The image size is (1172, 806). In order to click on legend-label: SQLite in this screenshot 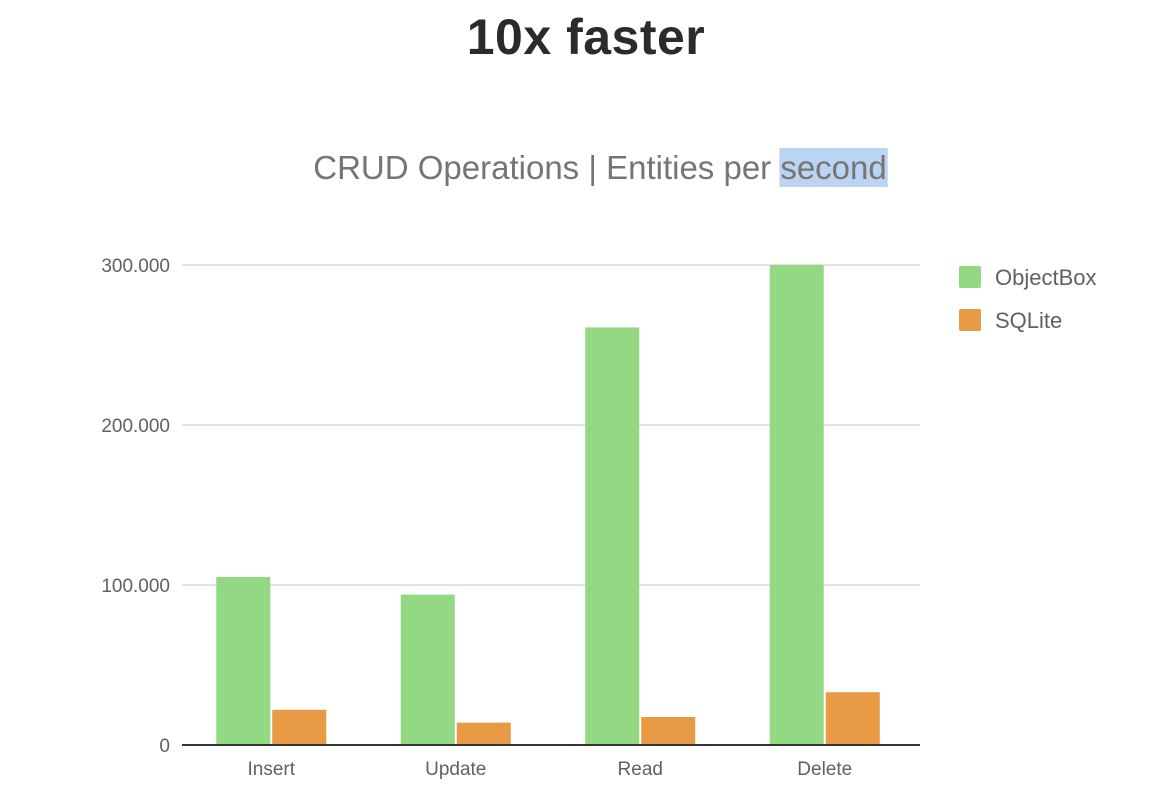, I will do `click(1028, 320)`.